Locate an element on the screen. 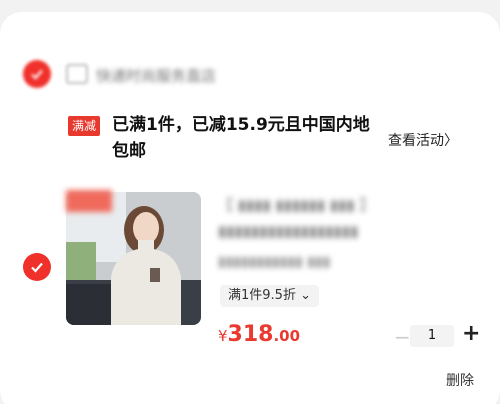 Image resolution: width=500 pixels, height=404 pixels. price-currency: ¥ is located at coordinates (223, 336).